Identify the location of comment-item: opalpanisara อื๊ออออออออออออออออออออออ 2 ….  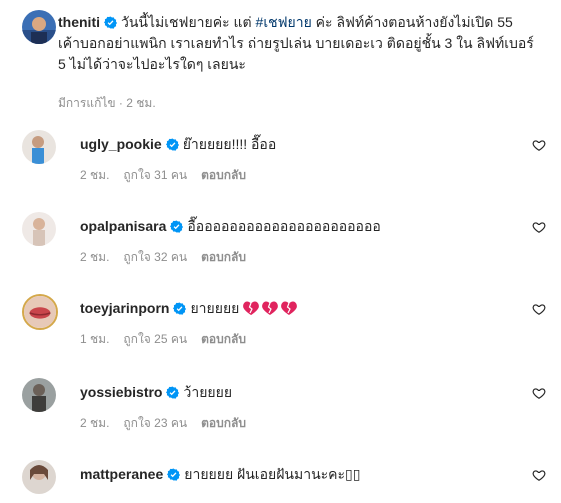
(287, 245).